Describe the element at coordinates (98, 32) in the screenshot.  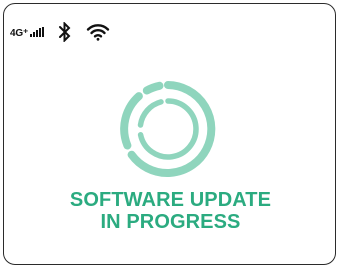
I see `wifi-icon` at that location.